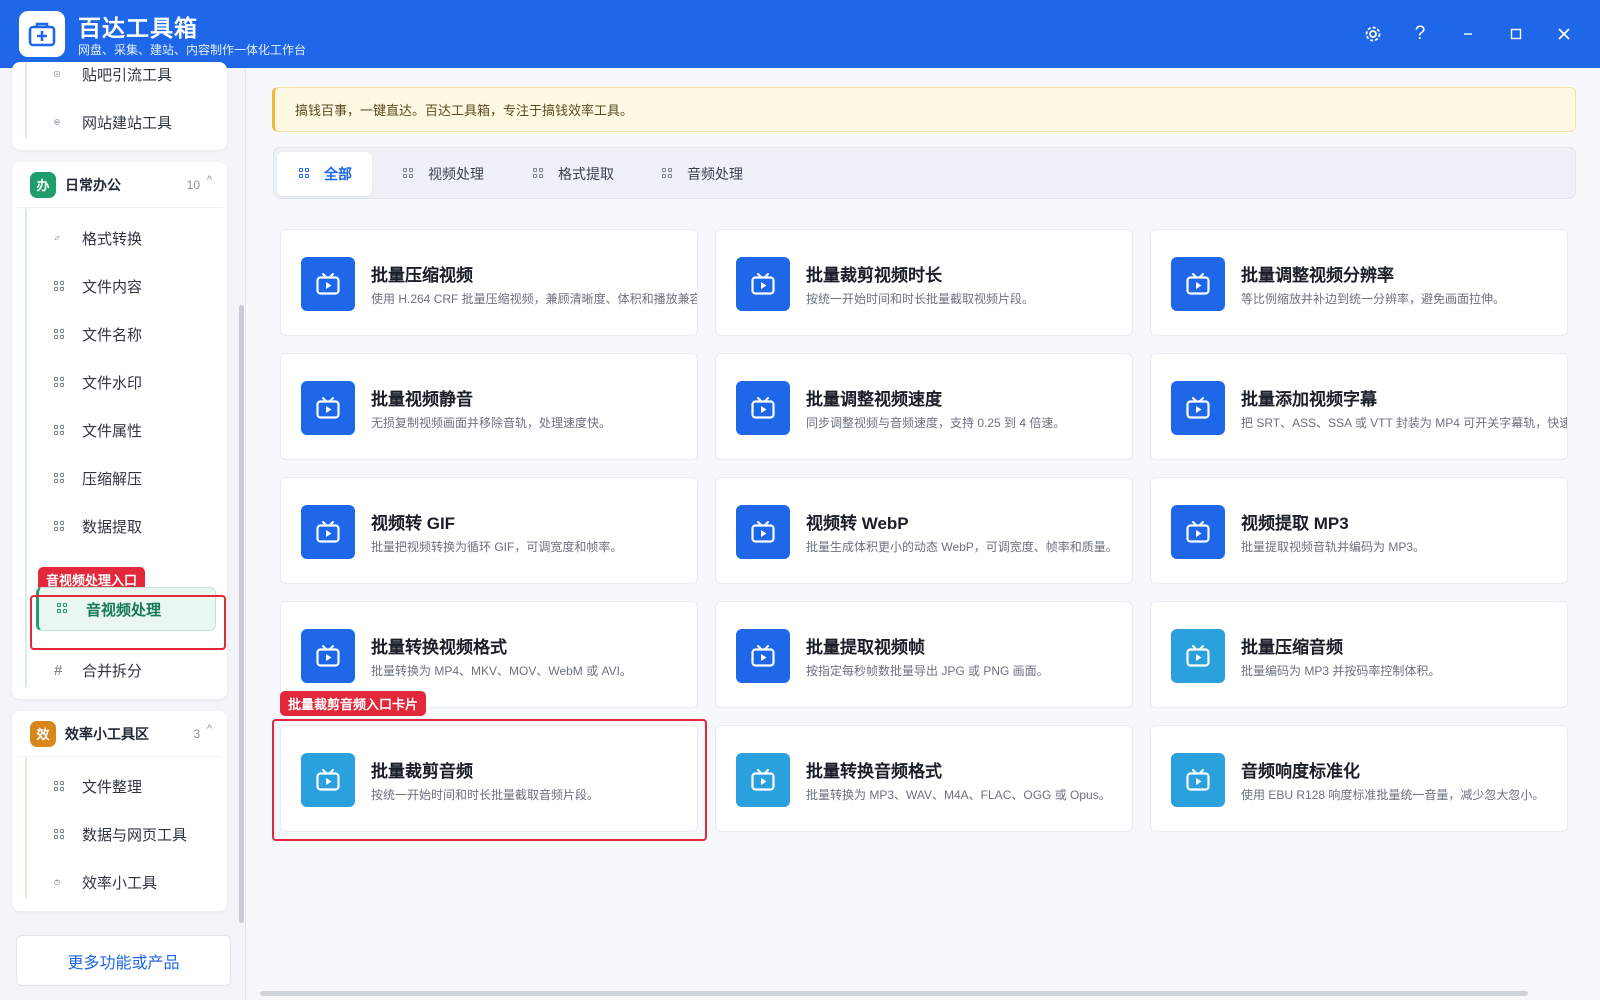 This screenshot has height=1000, width=1600. I want to click on sidebar-item-file-watermark: 文件水印, so click(86, 382).